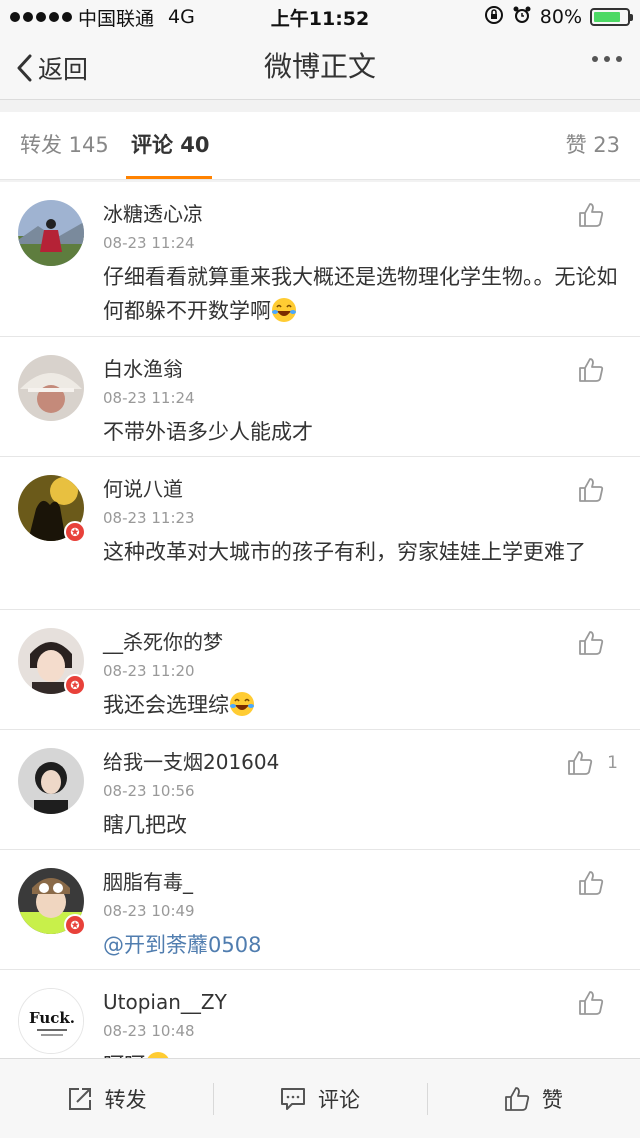 The height and width of the screenshot is (1138, 640). Describe the element at coordinates (149, 911) in the screenshot. I see `comment-time: 08-23 10:49` at that location.